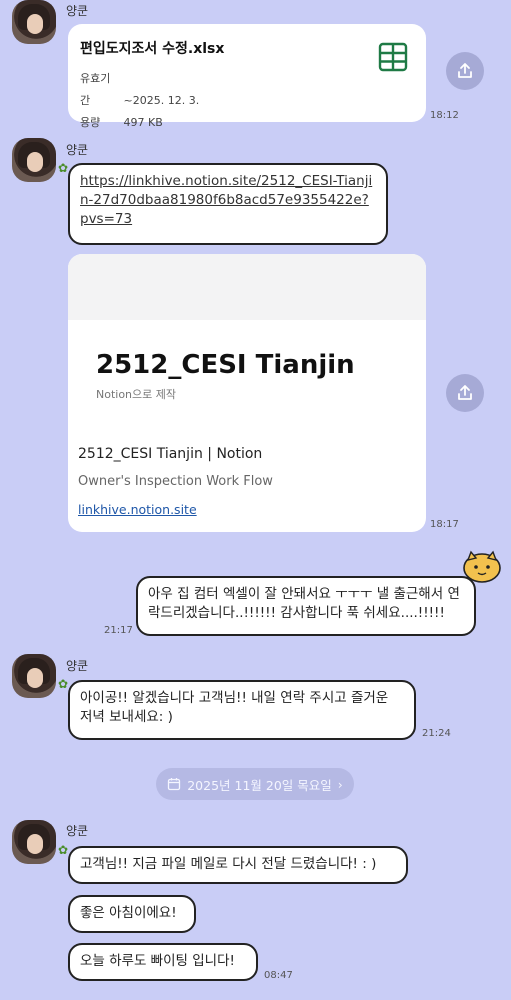 Image resolution: width=511 pixels, height=1000 pixels. Describe the element at coordinates (174, 784) in the screenshot. I see `calendar-icon` at that location.